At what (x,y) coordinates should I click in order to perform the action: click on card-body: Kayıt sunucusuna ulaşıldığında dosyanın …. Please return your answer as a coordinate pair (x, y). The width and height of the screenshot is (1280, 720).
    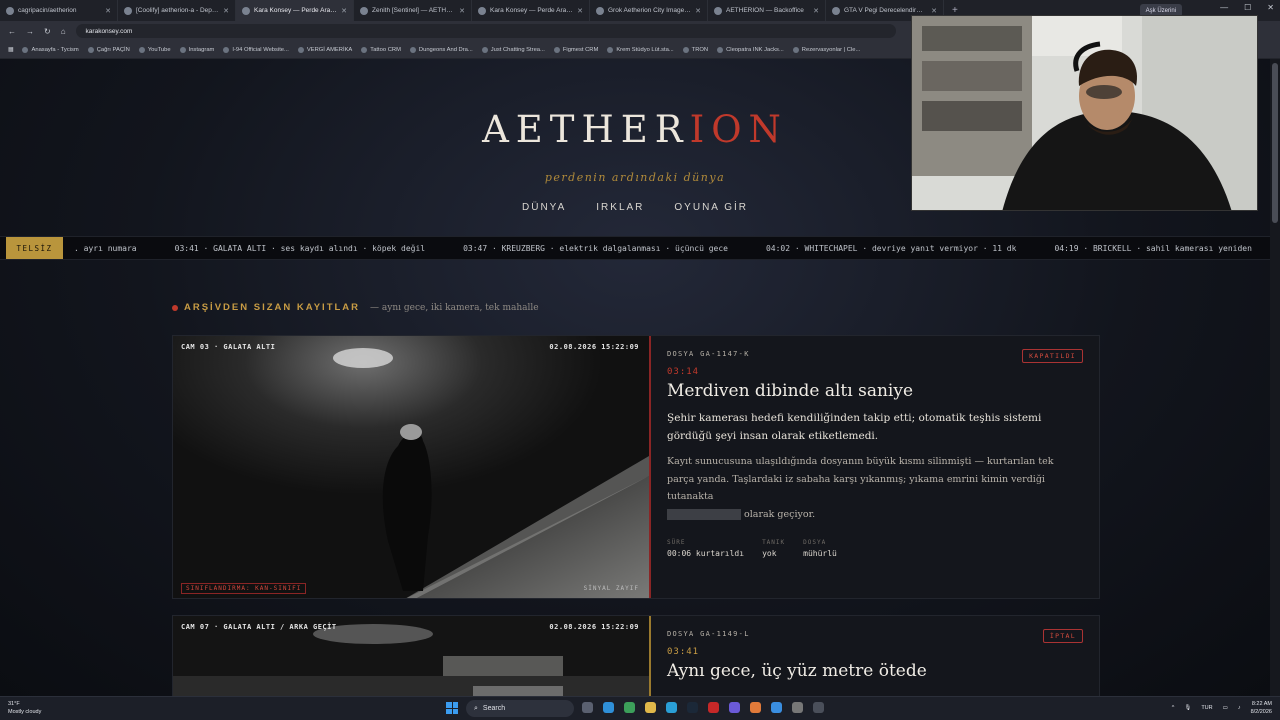
    Looking at the image, I should click on (875, 488).